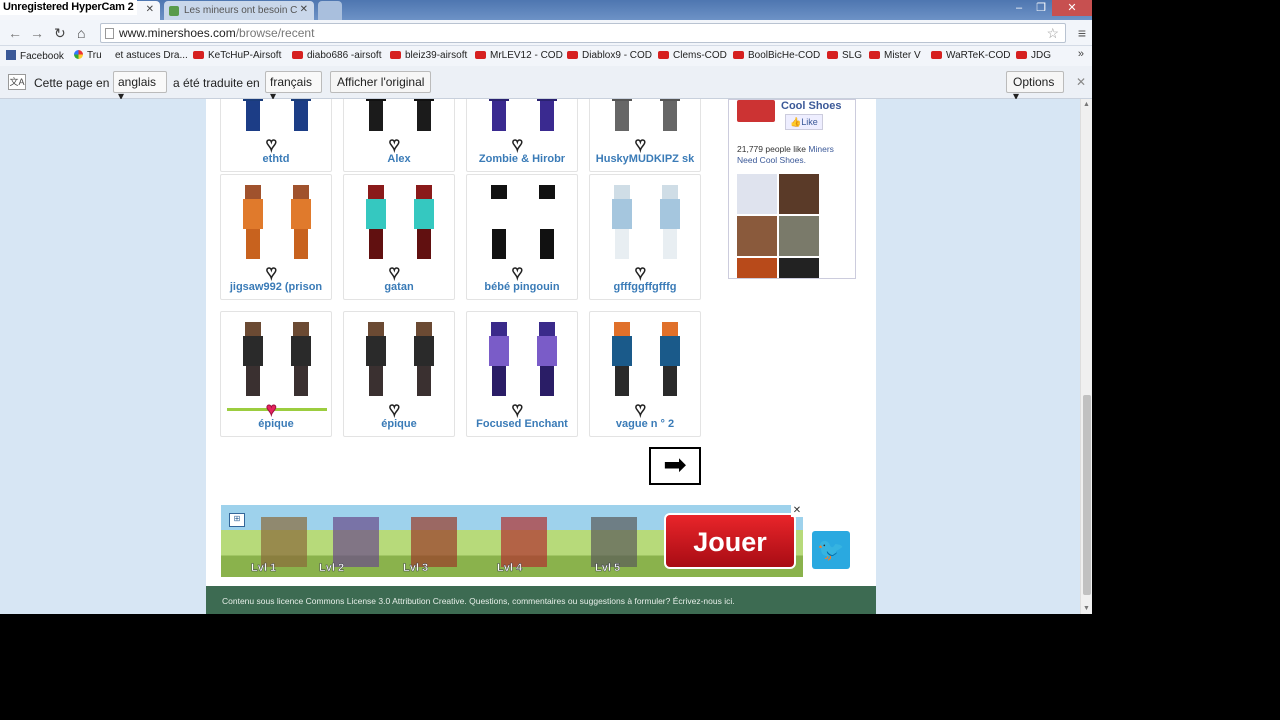 This screenshot has height=720, width=1280. Describe the element at coordinates (239, 10) in the screenshot. I see `tab-minershoes: Les mineurs ont besoin C ✕` at that location.